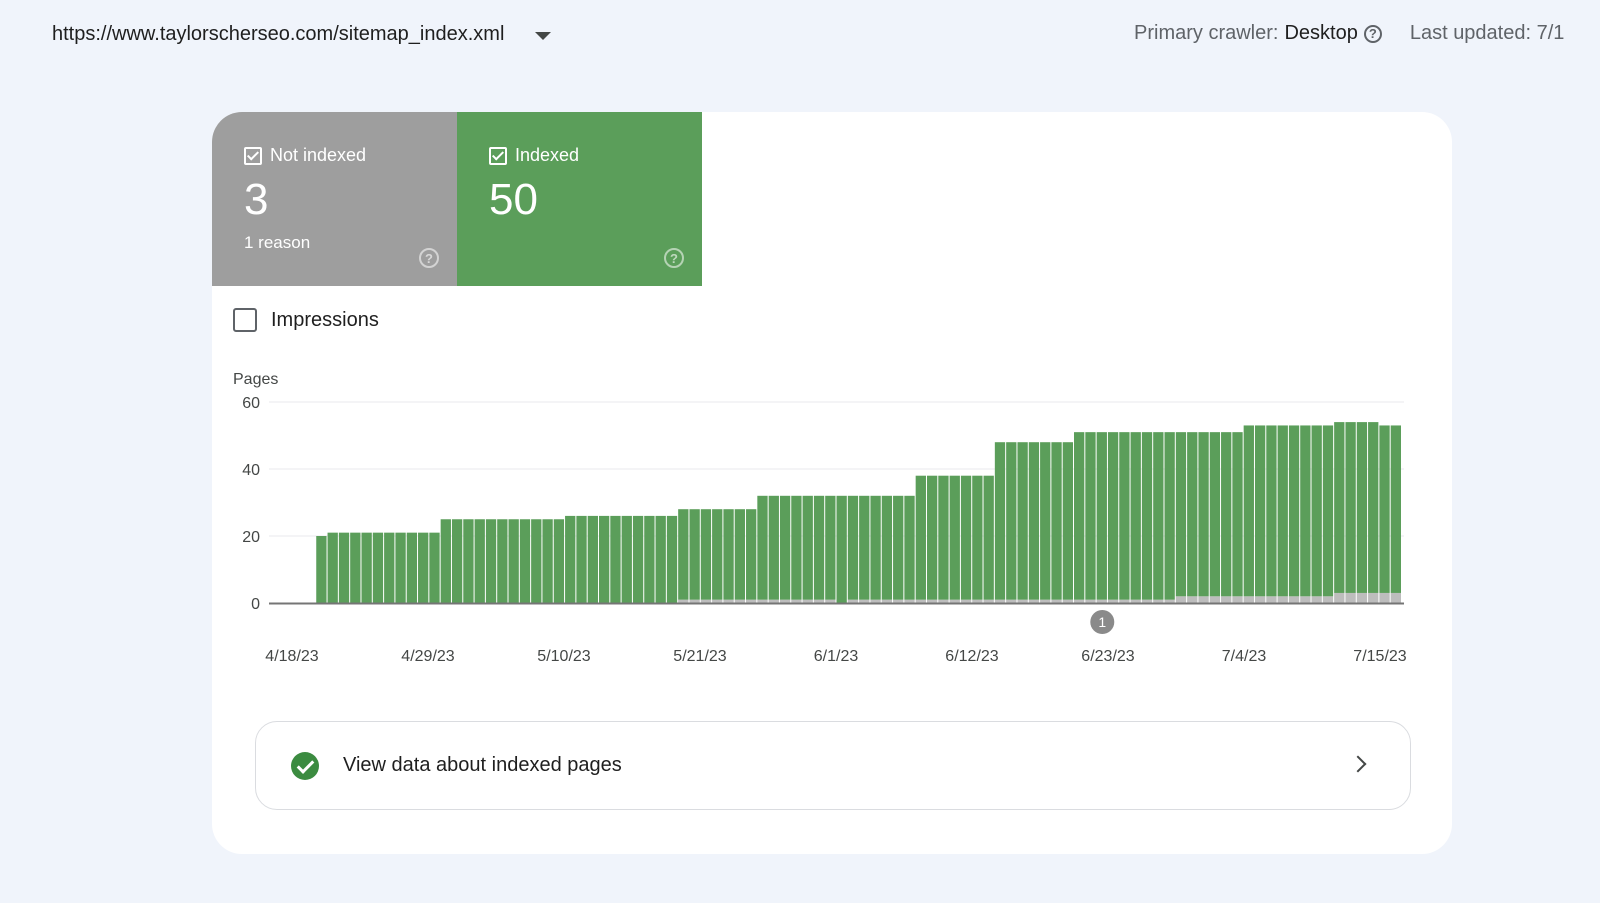 The height and width of the screenshot is (903, 1600). Describe the element at coordinates (334, 199) in the screenshot. I see `not-indexed-tile: Not indexed 3 1 reason ?` at that location.